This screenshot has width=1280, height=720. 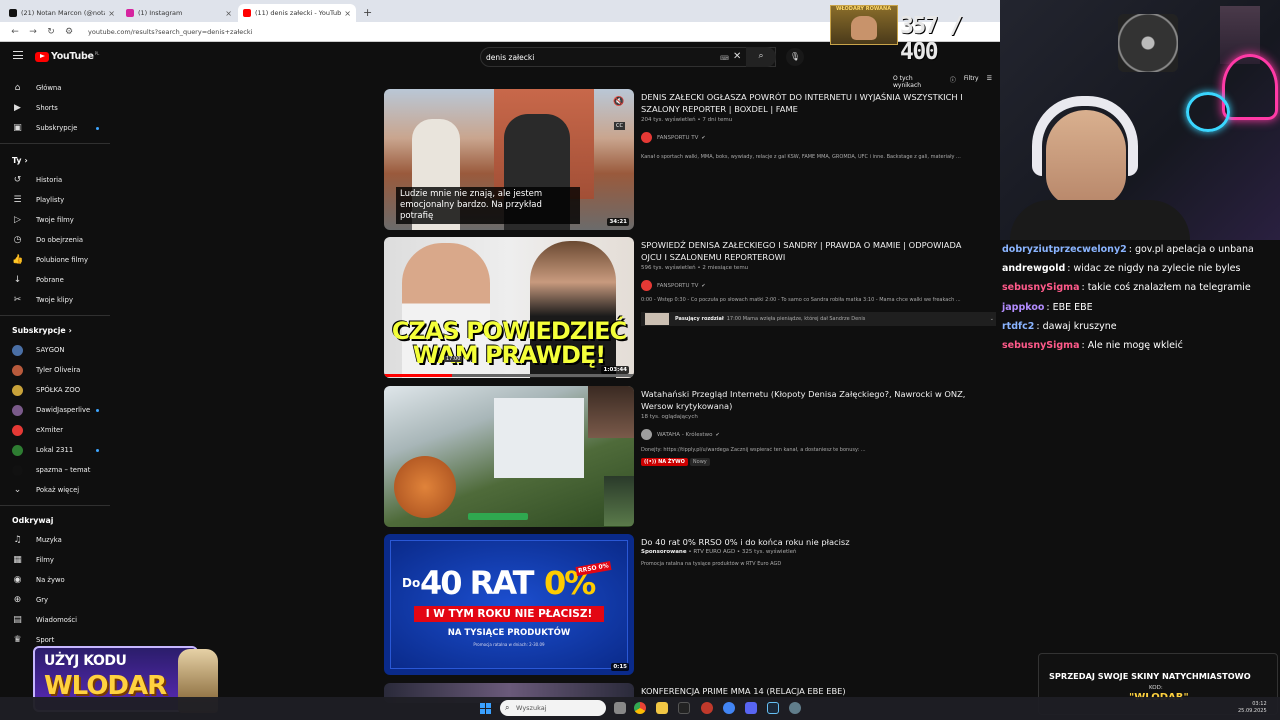 What do you see at coordinates (917, 82) in the screenshot?
I see `about-results-link: O tych wynikach` at bounding box center [917, 82].